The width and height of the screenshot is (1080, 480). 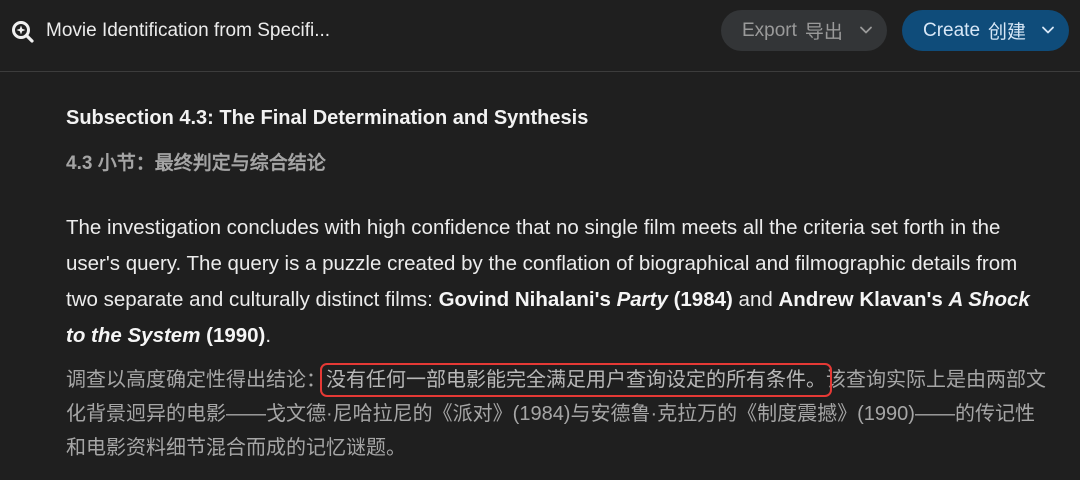 What do you see at coordinates (576, 380) in the screenshot?
I see `highlighted-conclusion: 没有任何一部电影能完全满足用户查询设定的所有条件。` at bounding box center [576, 380].